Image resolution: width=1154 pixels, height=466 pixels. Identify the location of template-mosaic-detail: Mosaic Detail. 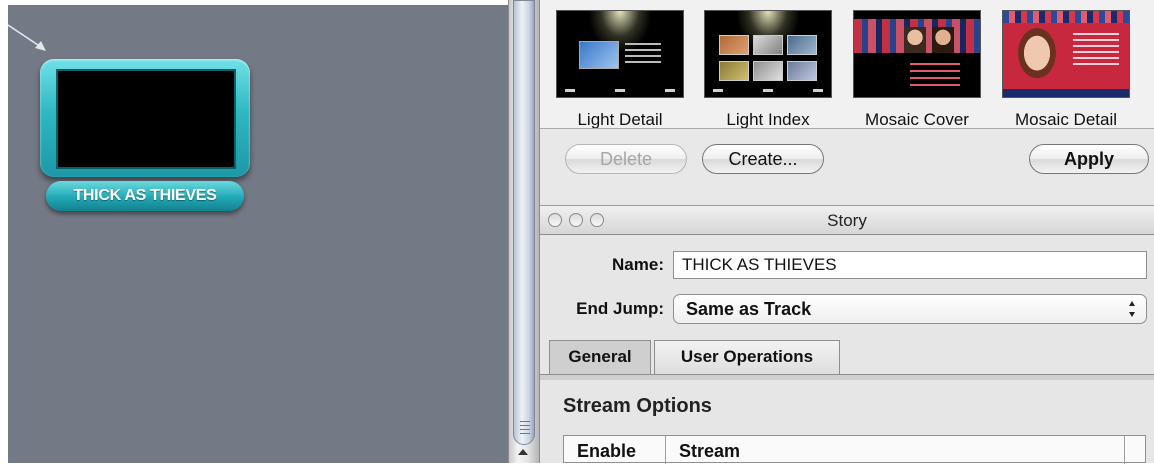
(1066, 69).